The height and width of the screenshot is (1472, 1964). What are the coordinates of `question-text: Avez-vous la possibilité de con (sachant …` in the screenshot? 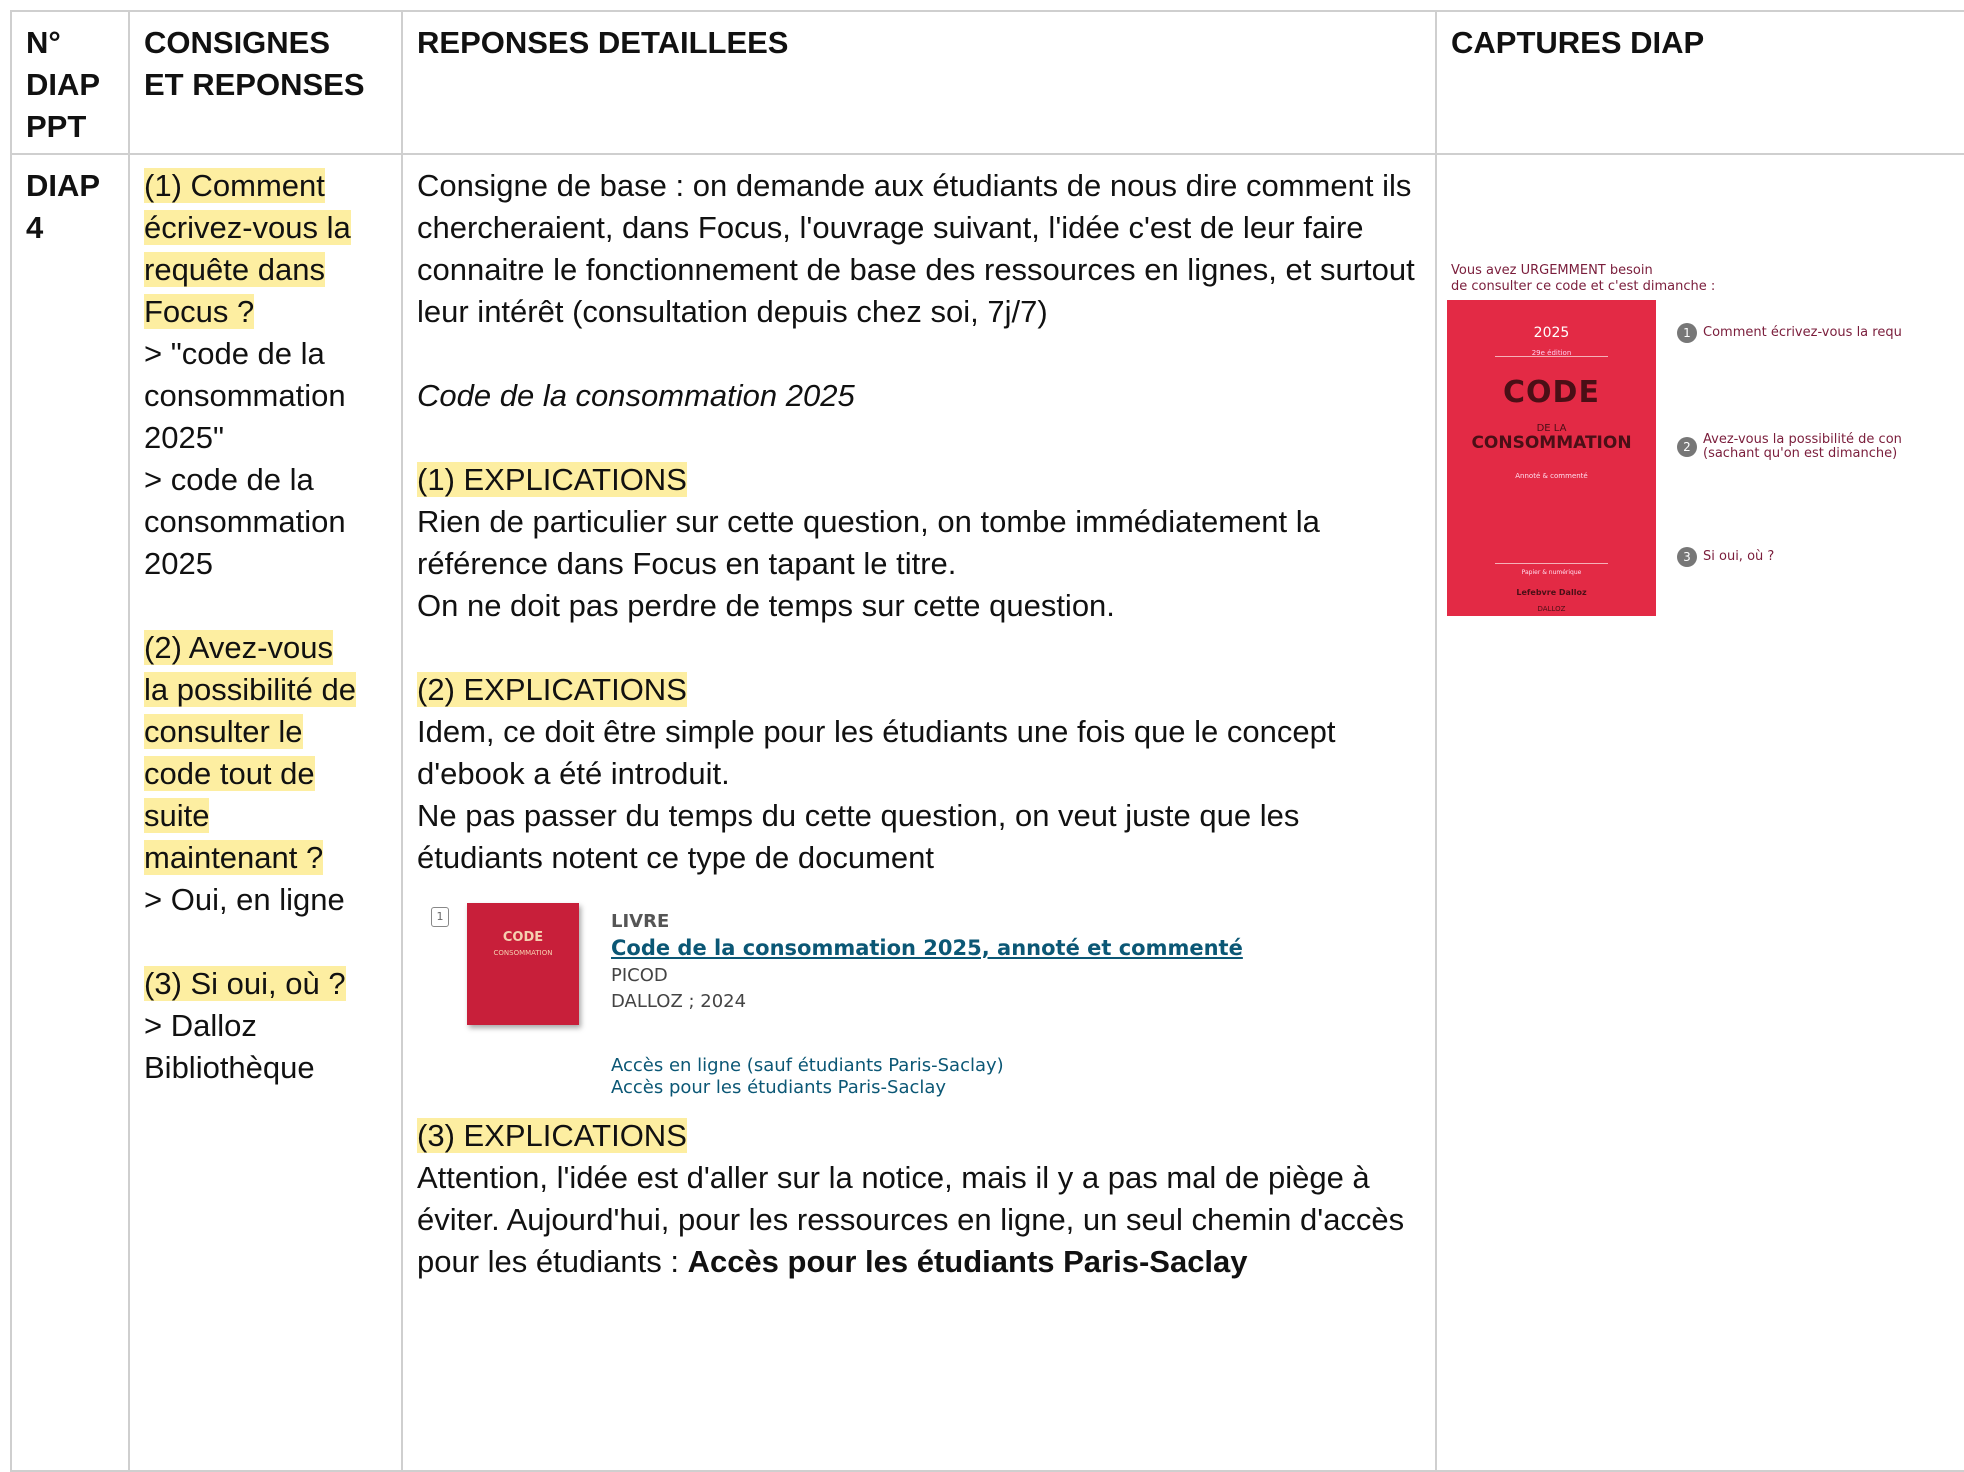 It's located at (1802, 447).